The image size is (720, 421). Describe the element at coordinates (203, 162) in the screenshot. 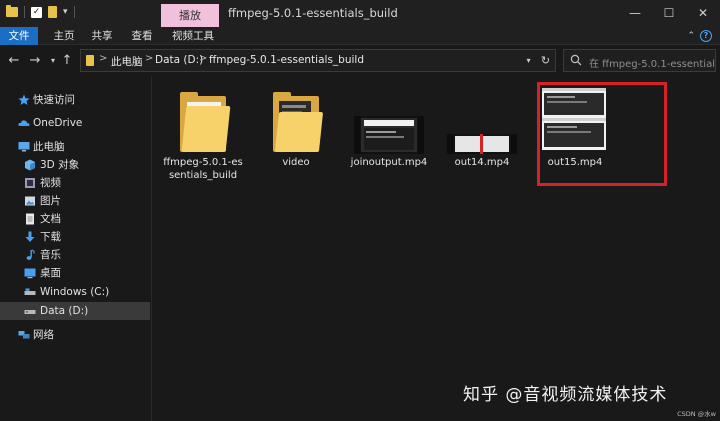

I see `file-name: ffmpeg-5.0.1-es` at that location.